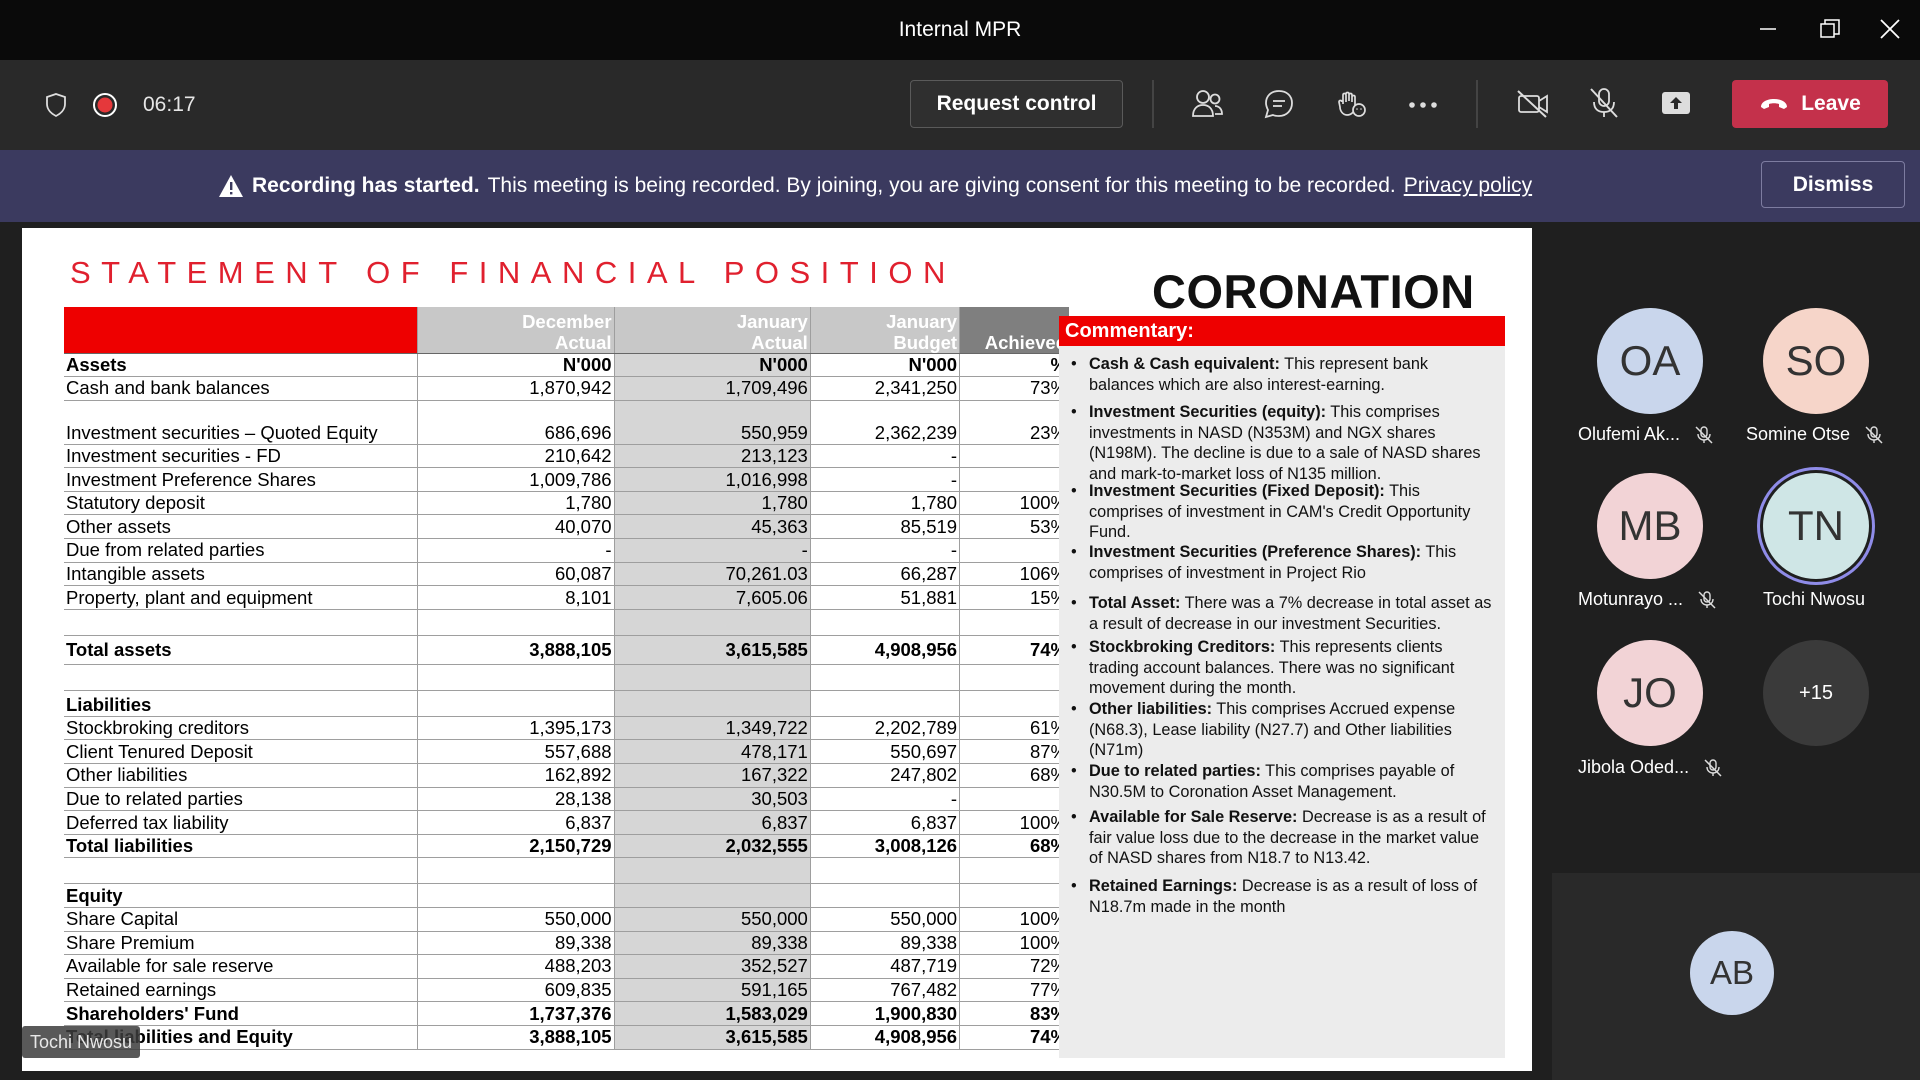 This screenshot has width=1920, height=1080. What do you see at coordinates (1816, 526) in the screenshot?
I see `participant-avatar: TN` at bounding box center [1816, 526].